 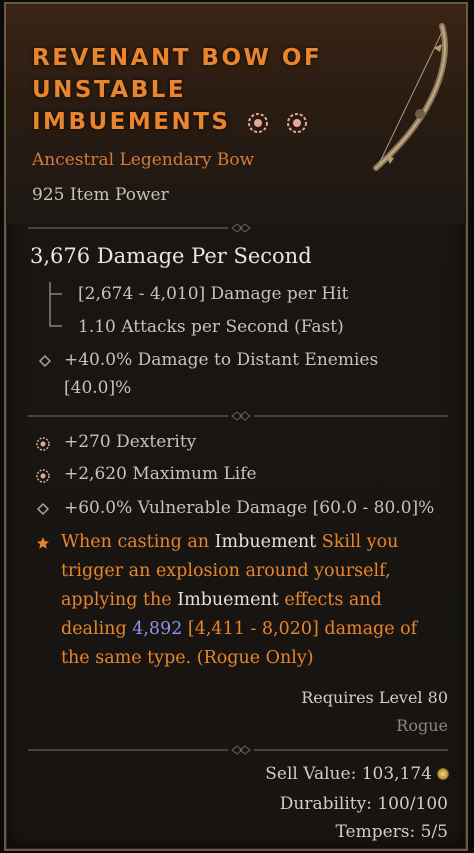 What do you see at coordinates (157, 629) in the screenshot?
I see `aspect-value: 4,892` at bounding box center [157, 629].